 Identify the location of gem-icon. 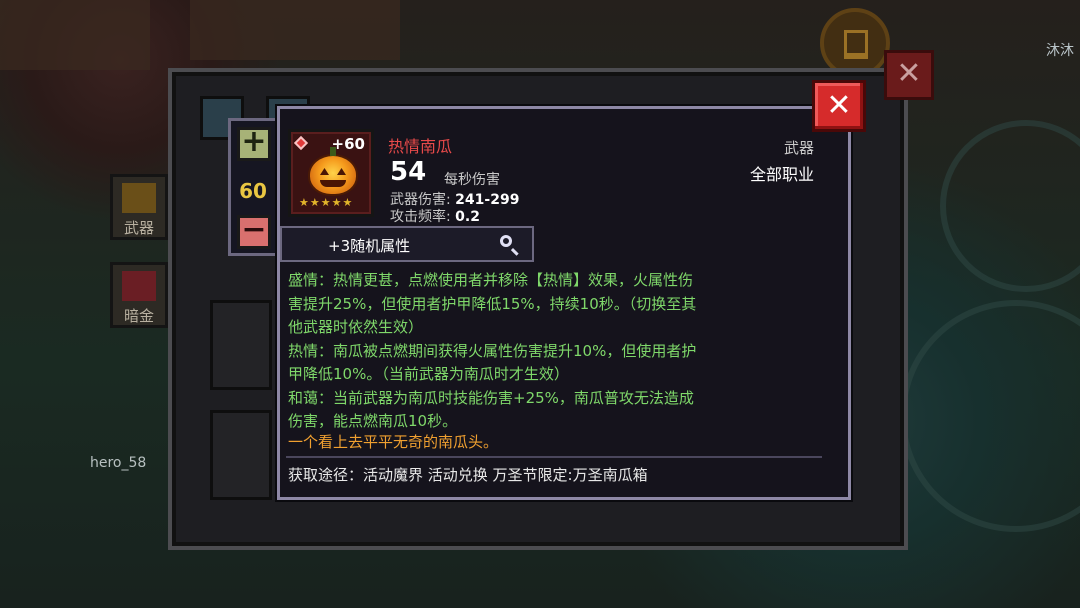
(301, 143).